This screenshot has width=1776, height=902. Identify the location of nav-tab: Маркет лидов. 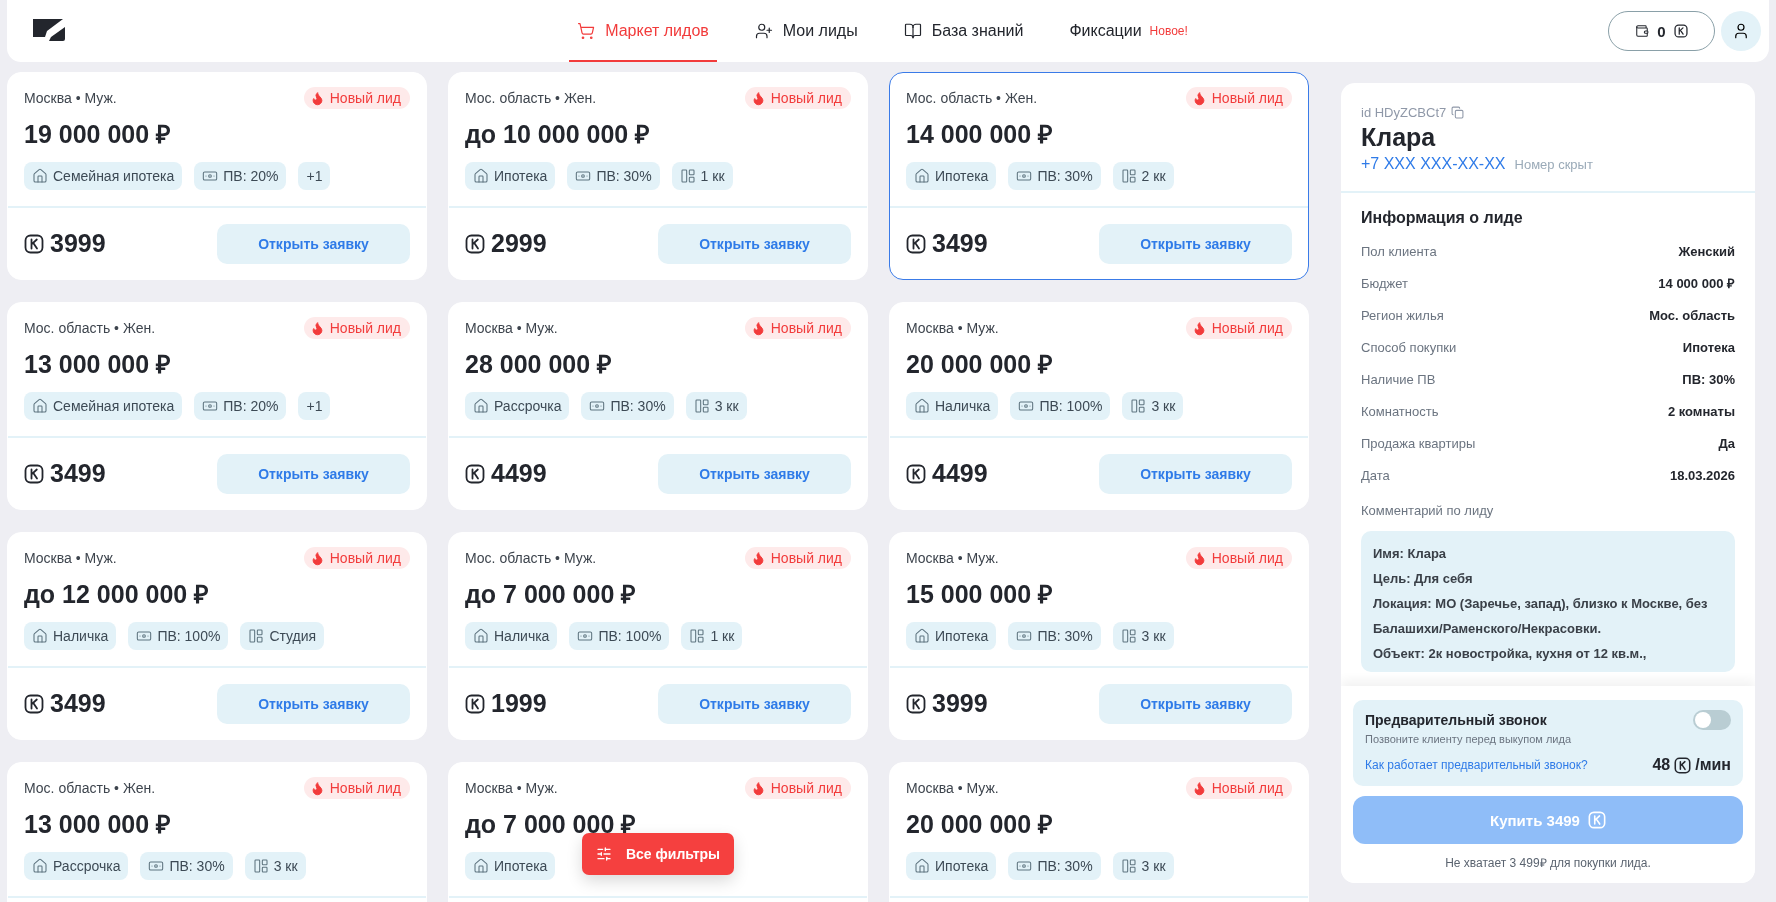
(643, 31).